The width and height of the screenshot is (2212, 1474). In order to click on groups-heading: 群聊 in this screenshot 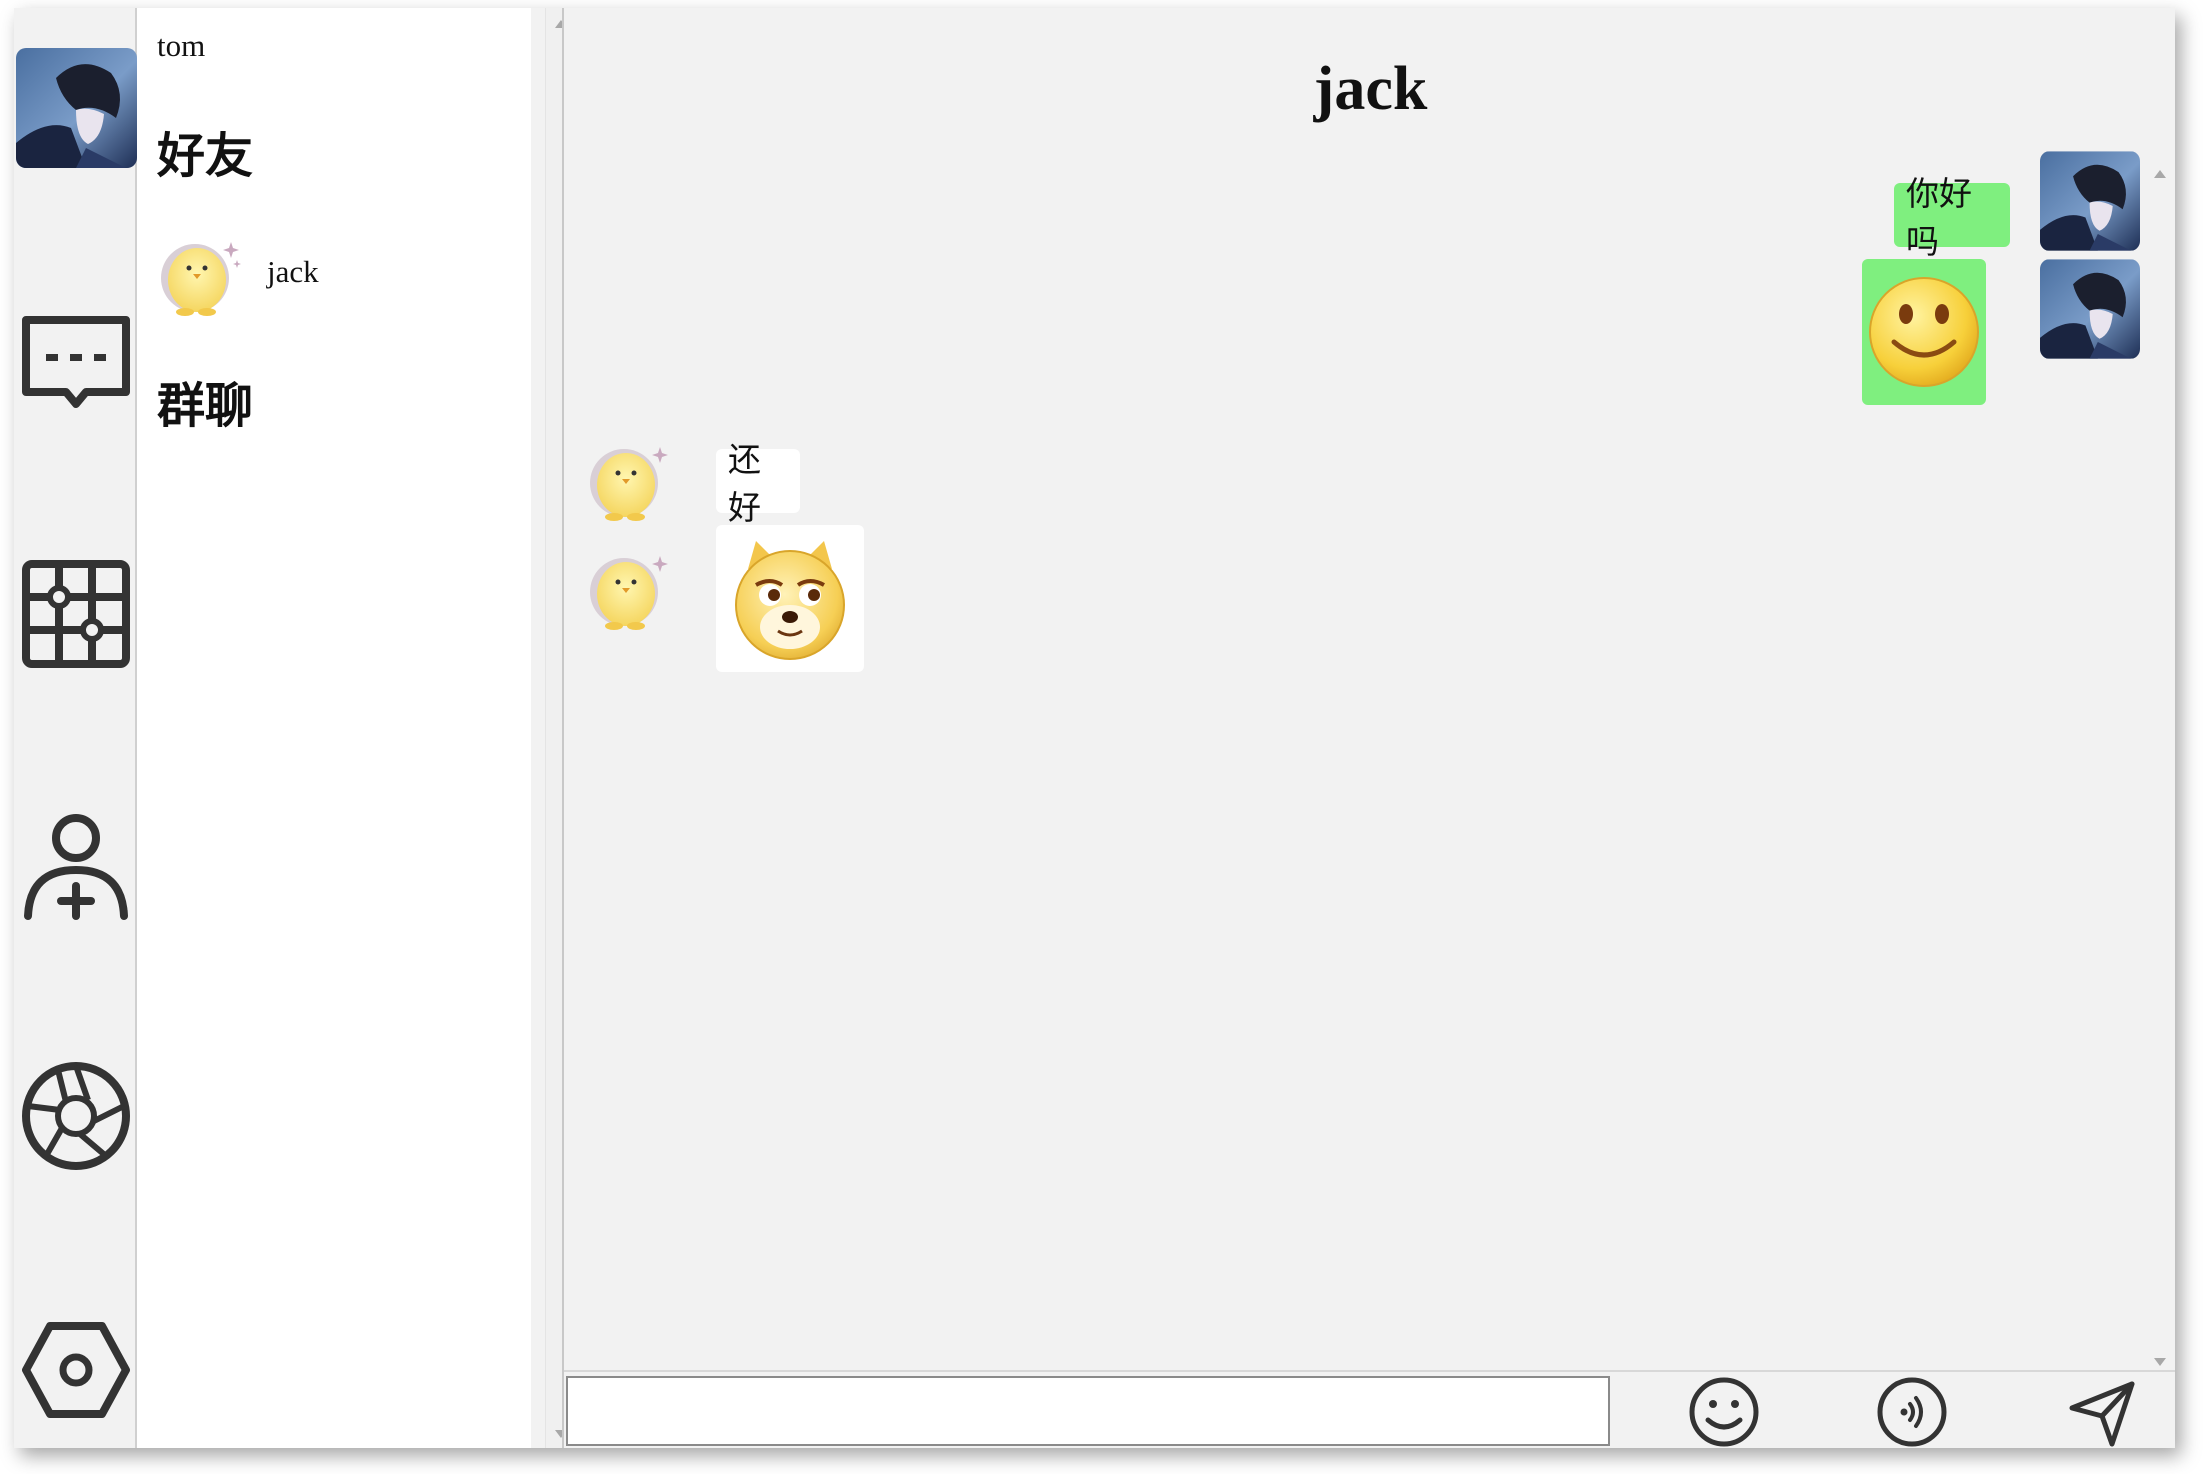, I will do `click(205, 406)`.